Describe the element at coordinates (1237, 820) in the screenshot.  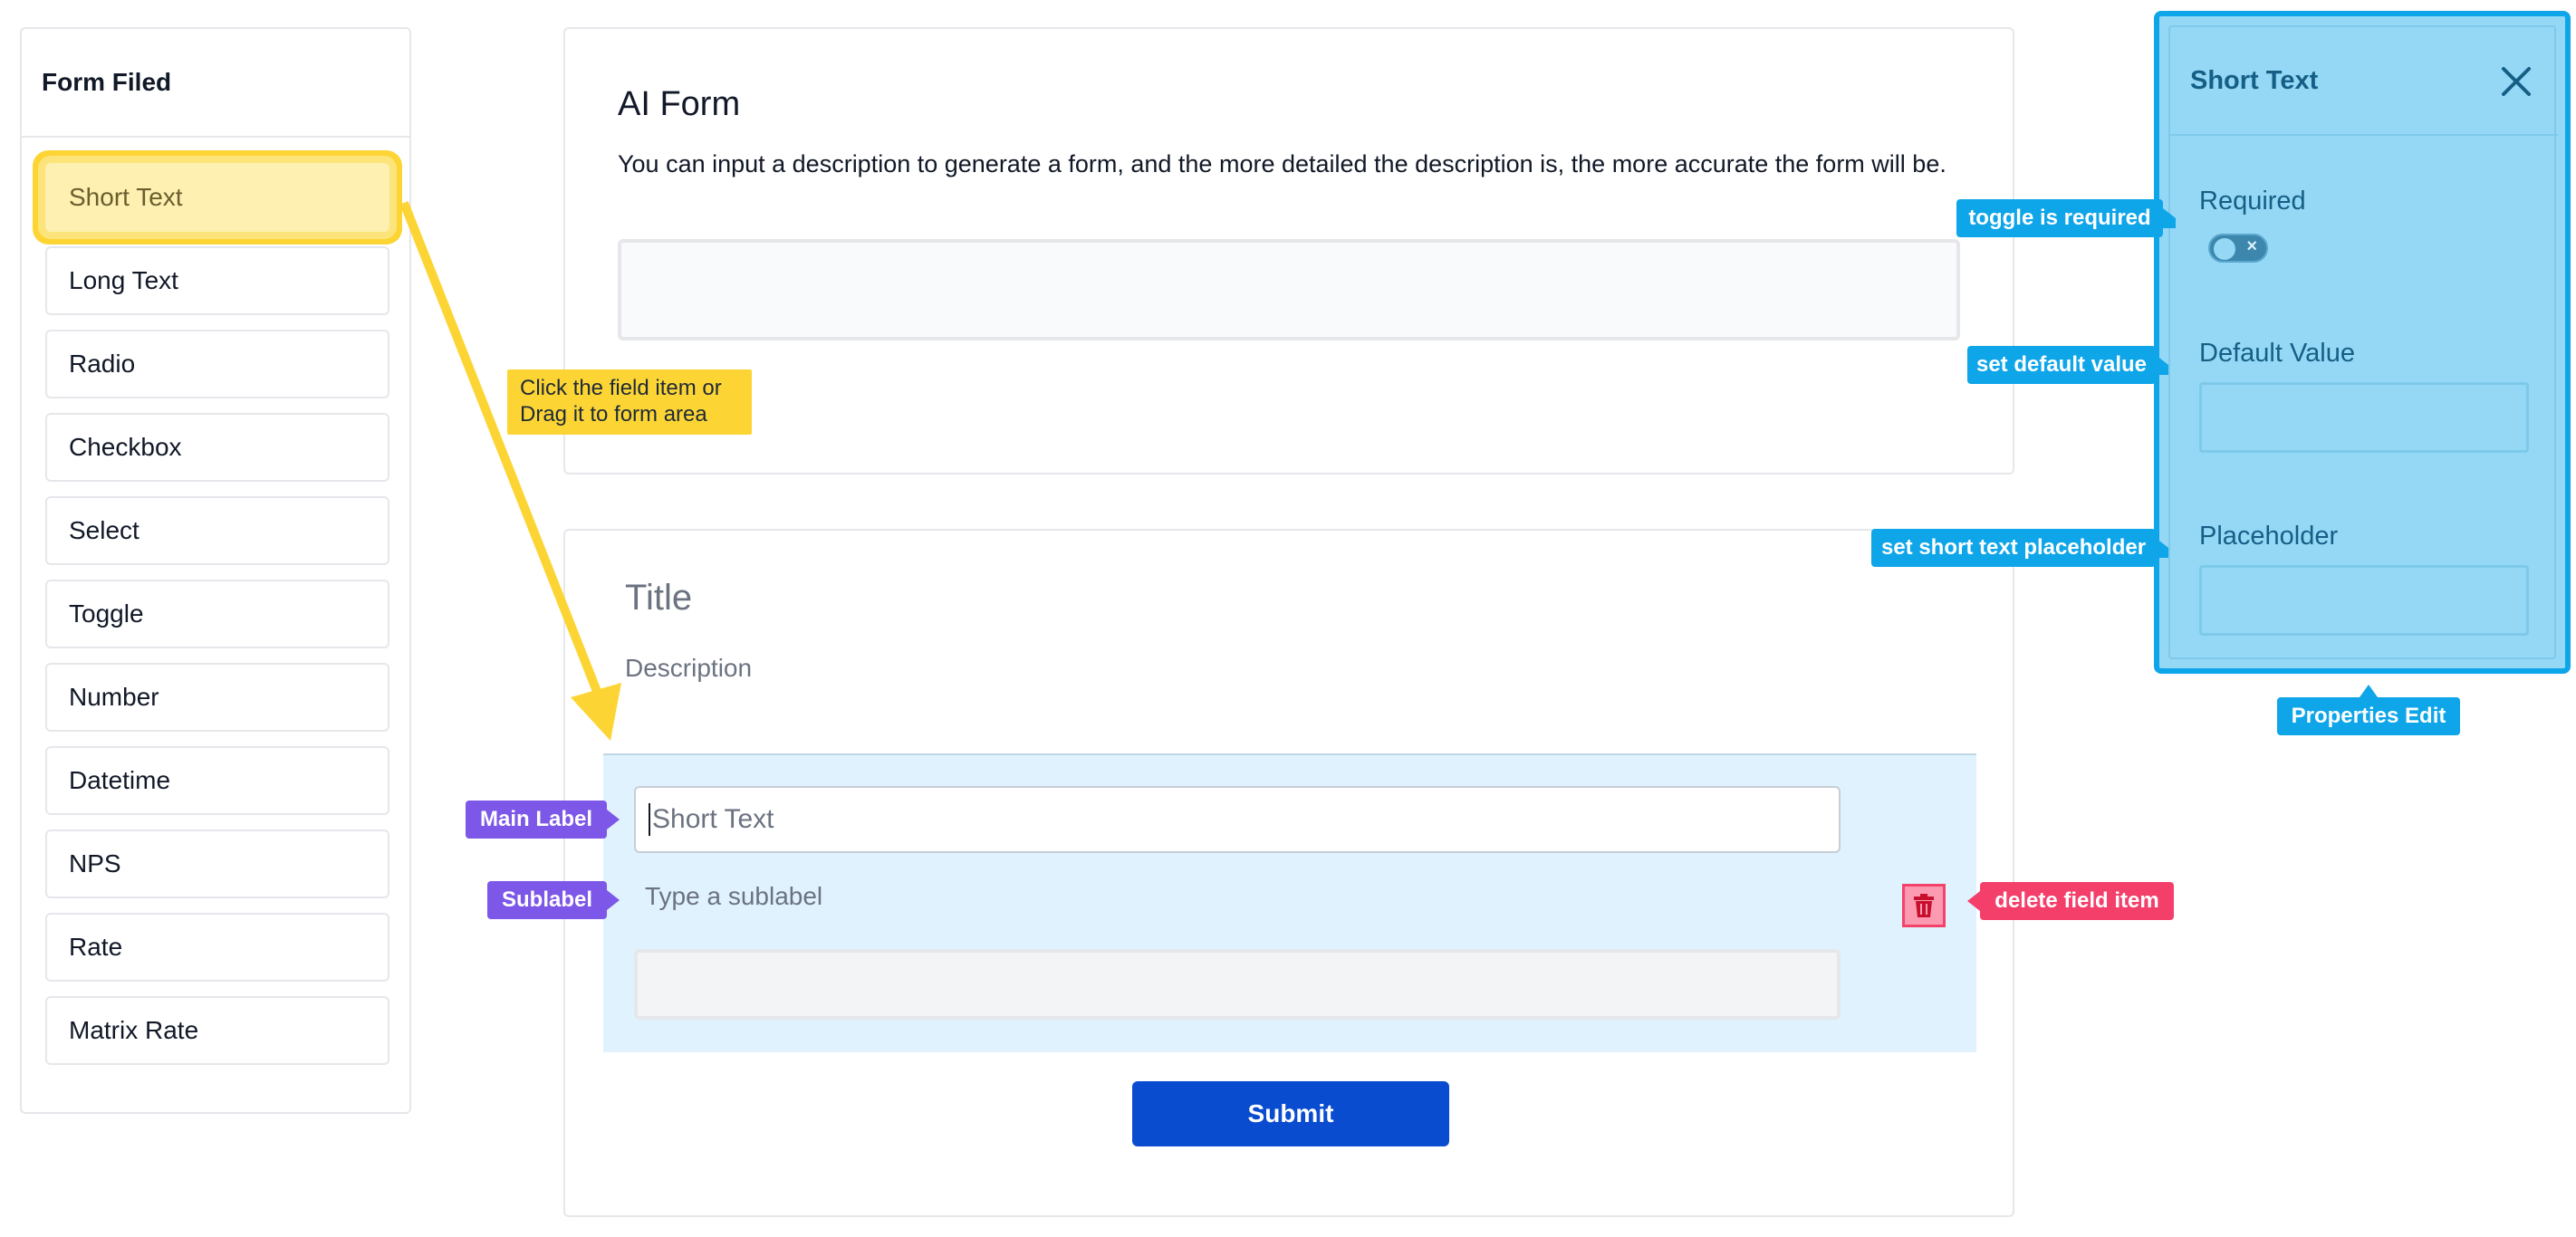
I see `main-label-input: Short Text` at that location.